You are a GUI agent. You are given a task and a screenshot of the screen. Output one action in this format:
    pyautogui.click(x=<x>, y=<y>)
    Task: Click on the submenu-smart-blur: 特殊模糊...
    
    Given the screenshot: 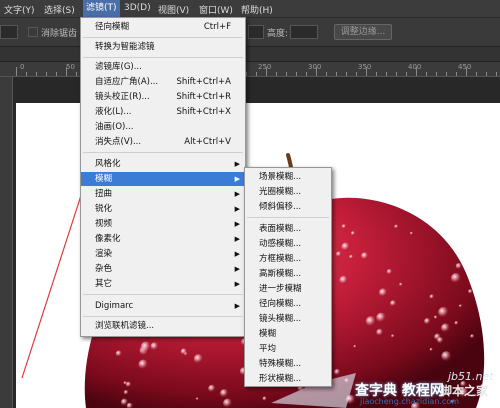 What is the action you would take?
    pyautogui.click(x=288, y=364)
    